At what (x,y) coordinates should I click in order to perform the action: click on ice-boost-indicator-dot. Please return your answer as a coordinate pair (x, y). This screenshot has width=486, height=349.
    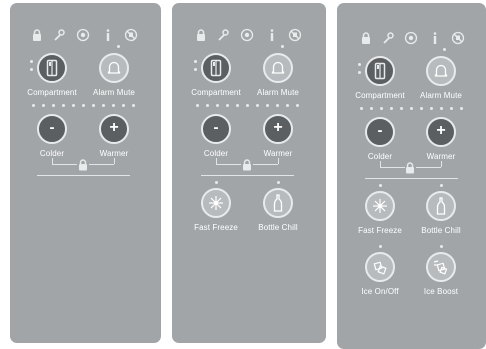
    Looking at the image, I should click on (441, 246).